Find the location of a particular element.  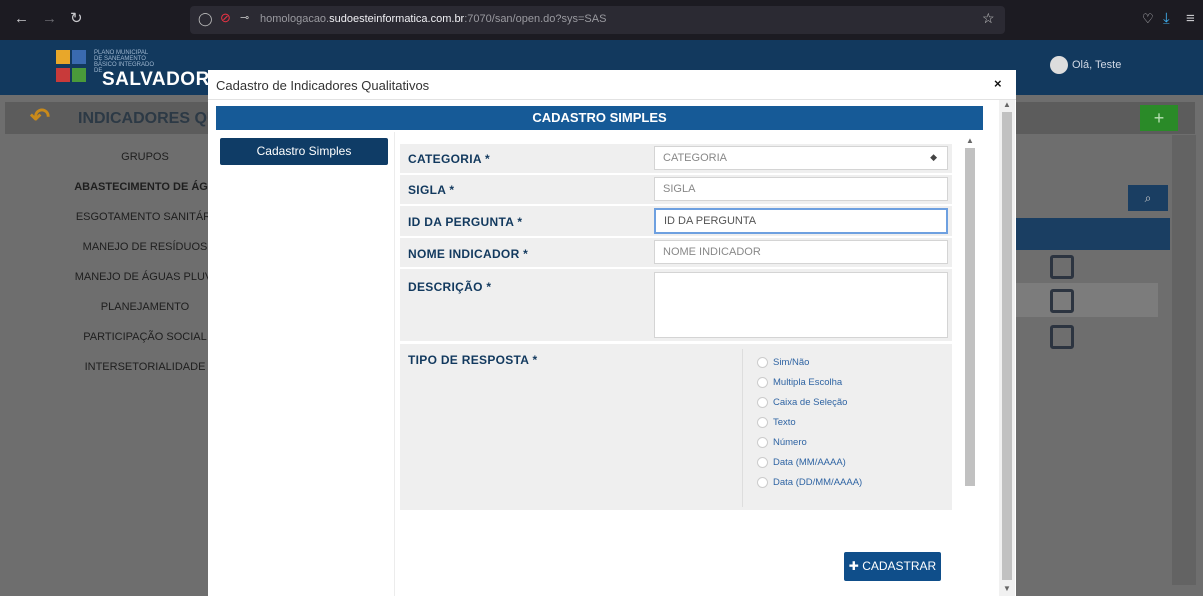

close-icon: × is located at coordinates (998, 83).